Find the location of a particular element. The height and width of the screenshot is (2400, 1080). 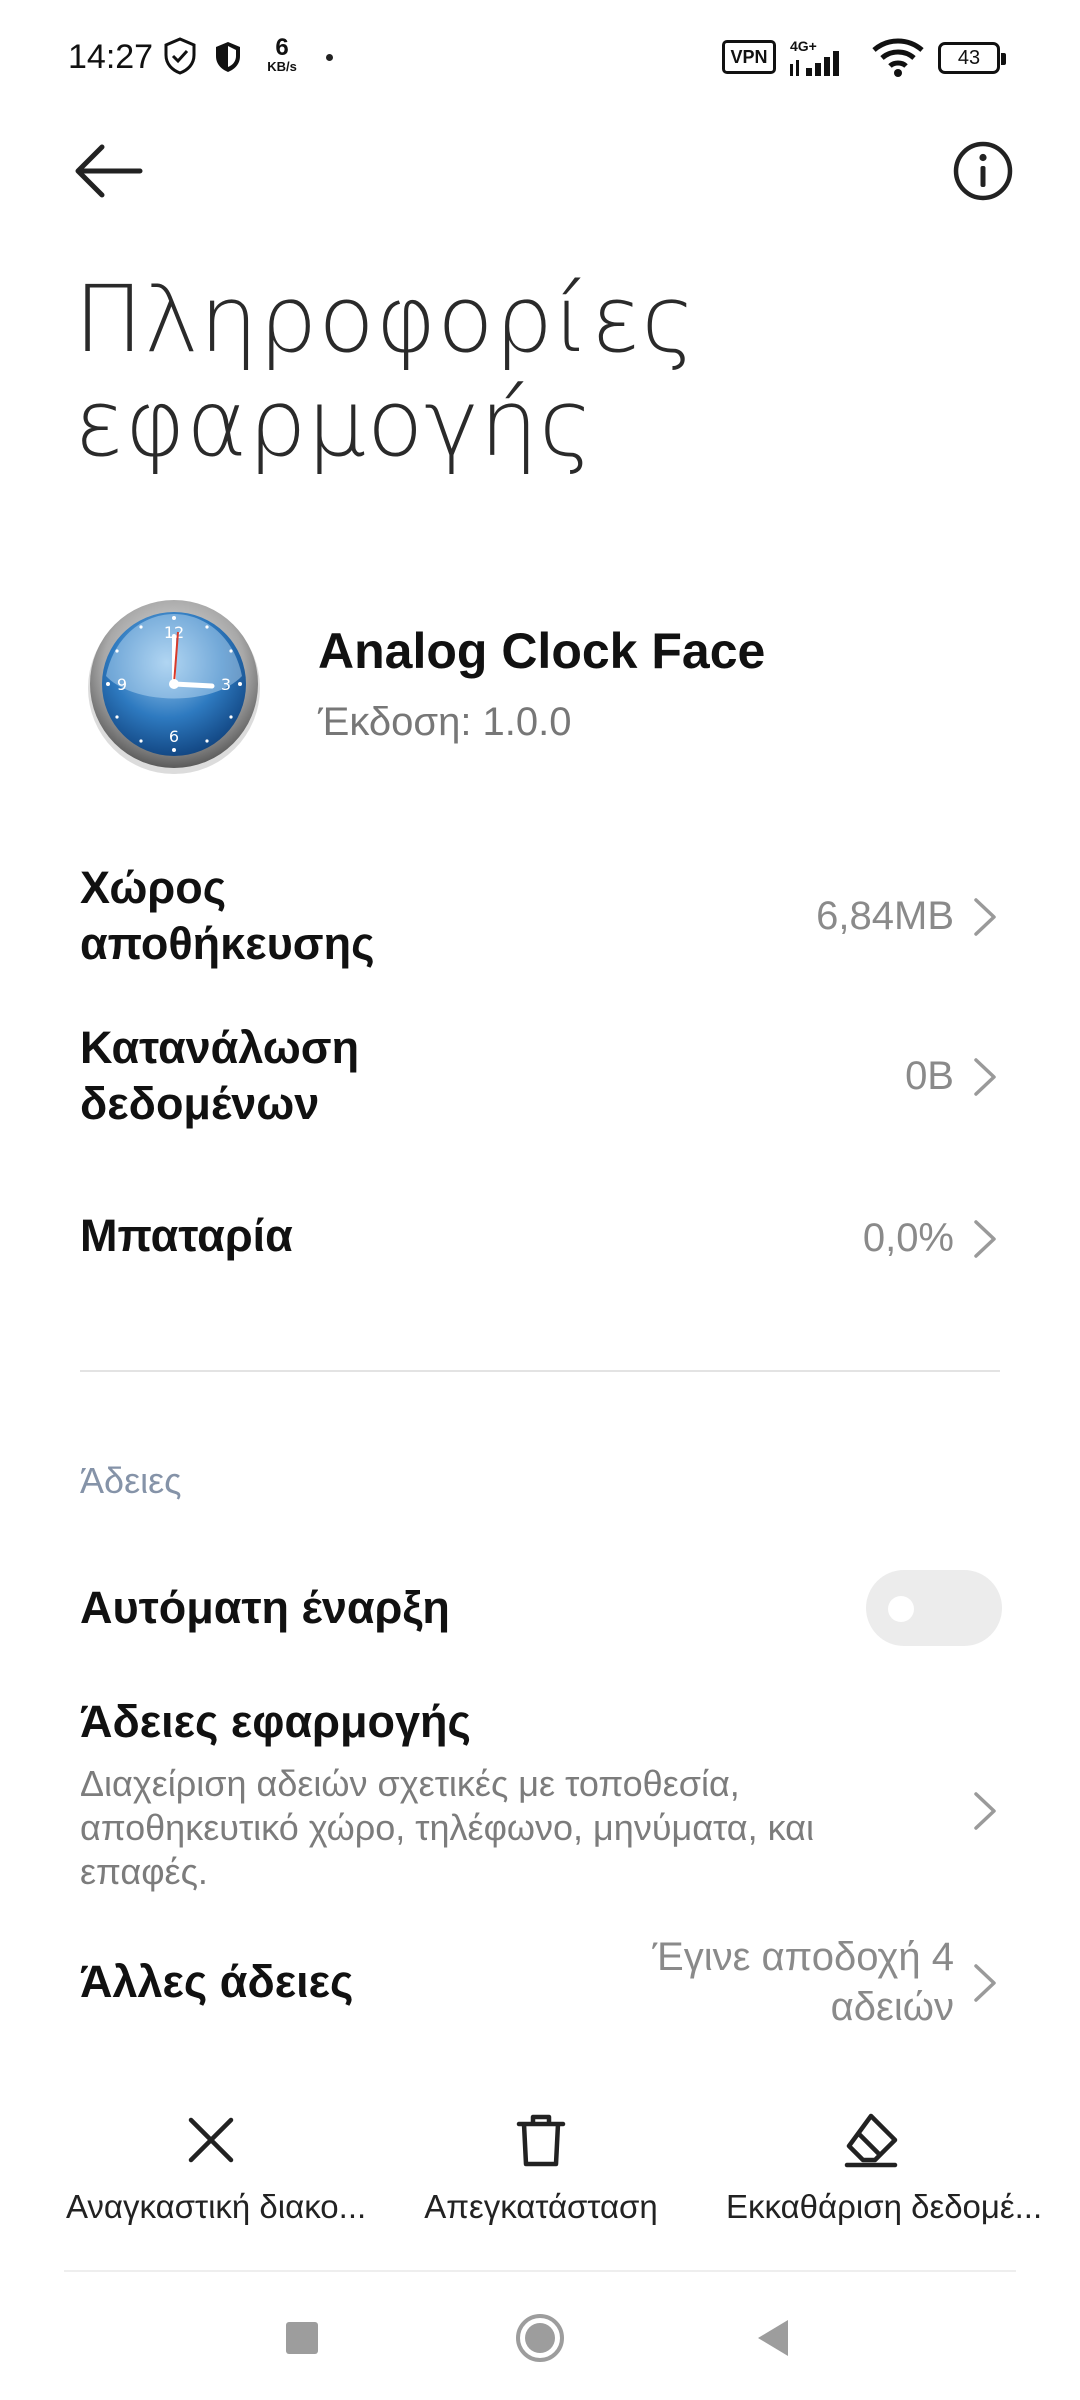

recents-square-icon is located at coordinates (302, 2338).